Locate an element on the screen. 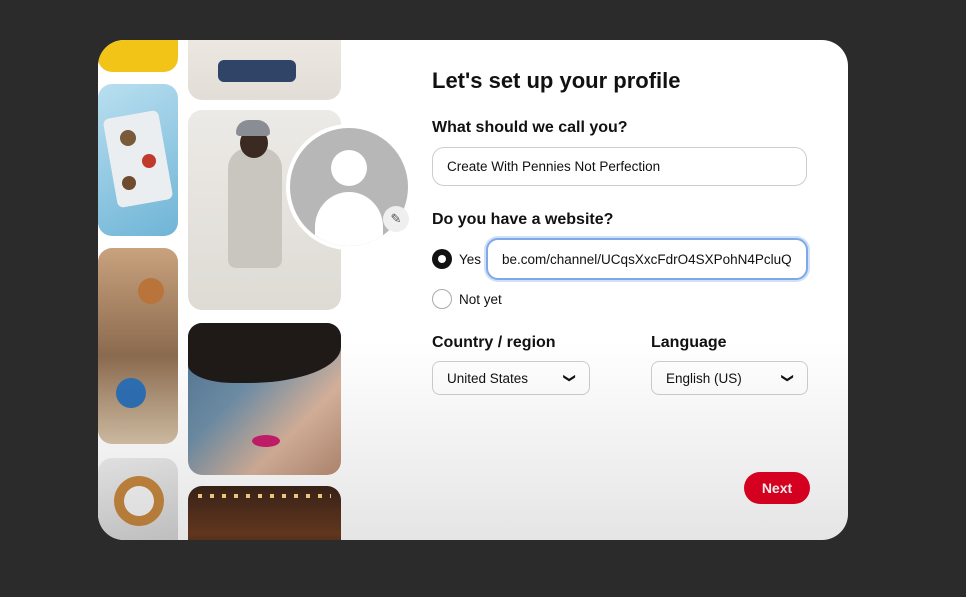 Image resolution: width=966 pixels, height=597 pixels. website-url-value: be.com/channel/UCqsXxcFdrO4SXPohN4PcluQ is located at coordinates (647, 259).